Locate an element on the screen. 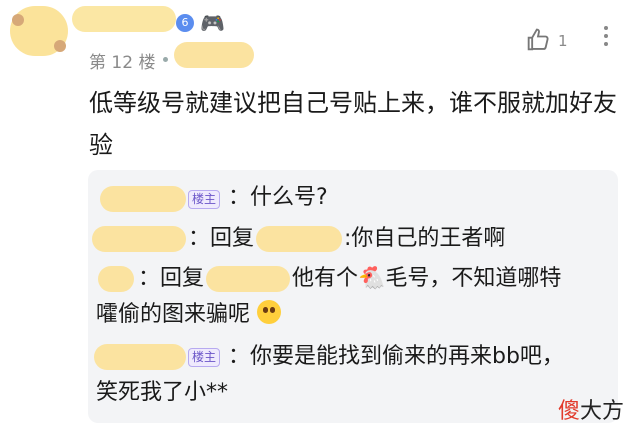  reply-text: 嚯偷的图来骗呢 is located at coordinates (189, 315).